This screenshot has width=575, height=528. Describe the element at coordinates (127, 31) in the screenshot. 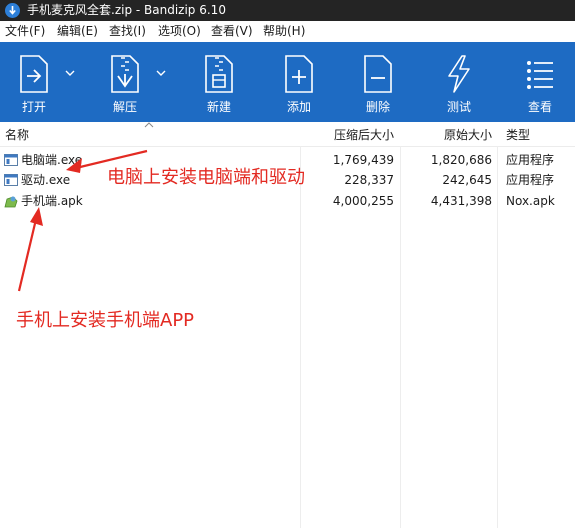

I see `menu-find: 查找(I)` at that location.